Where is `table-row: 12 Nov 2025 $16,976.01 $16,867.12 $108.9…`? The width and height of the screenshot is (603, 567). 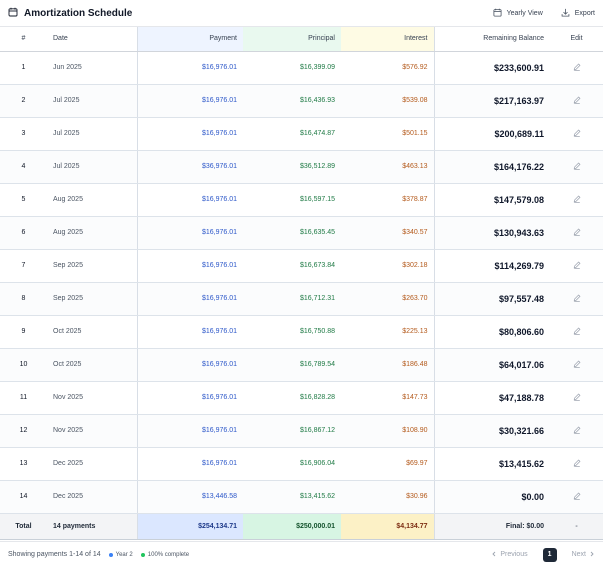 table-row: 12 Nov 2025 $16,976.01 $16,867.12 $108.9… is located at coordinates (301, 431).